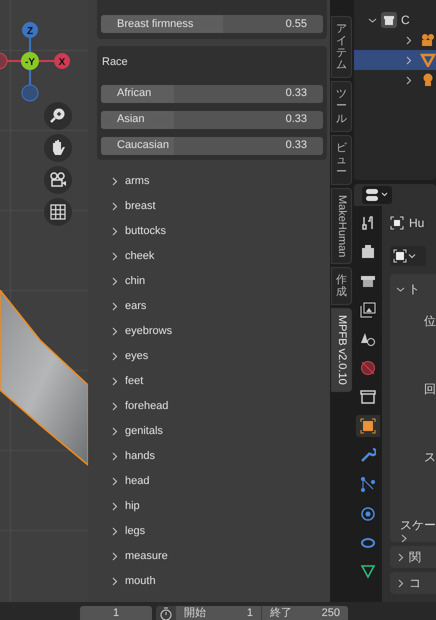  What do you see at coordinates (430, 389) in the screenshot?
I see `property-label: 回` at bounding box center [430, 389].